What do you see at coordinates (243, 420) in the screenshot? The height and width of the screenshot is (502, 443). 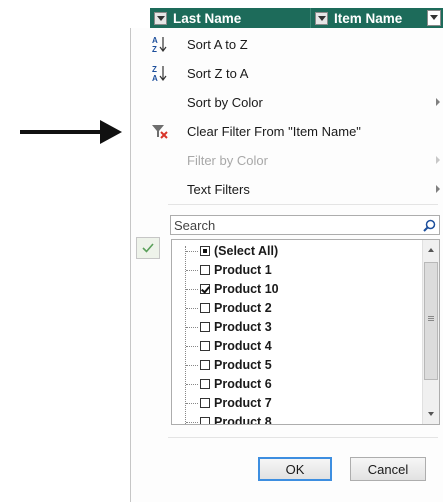 I see `list-item-label: Product 8` at bounding box center [243, 420].